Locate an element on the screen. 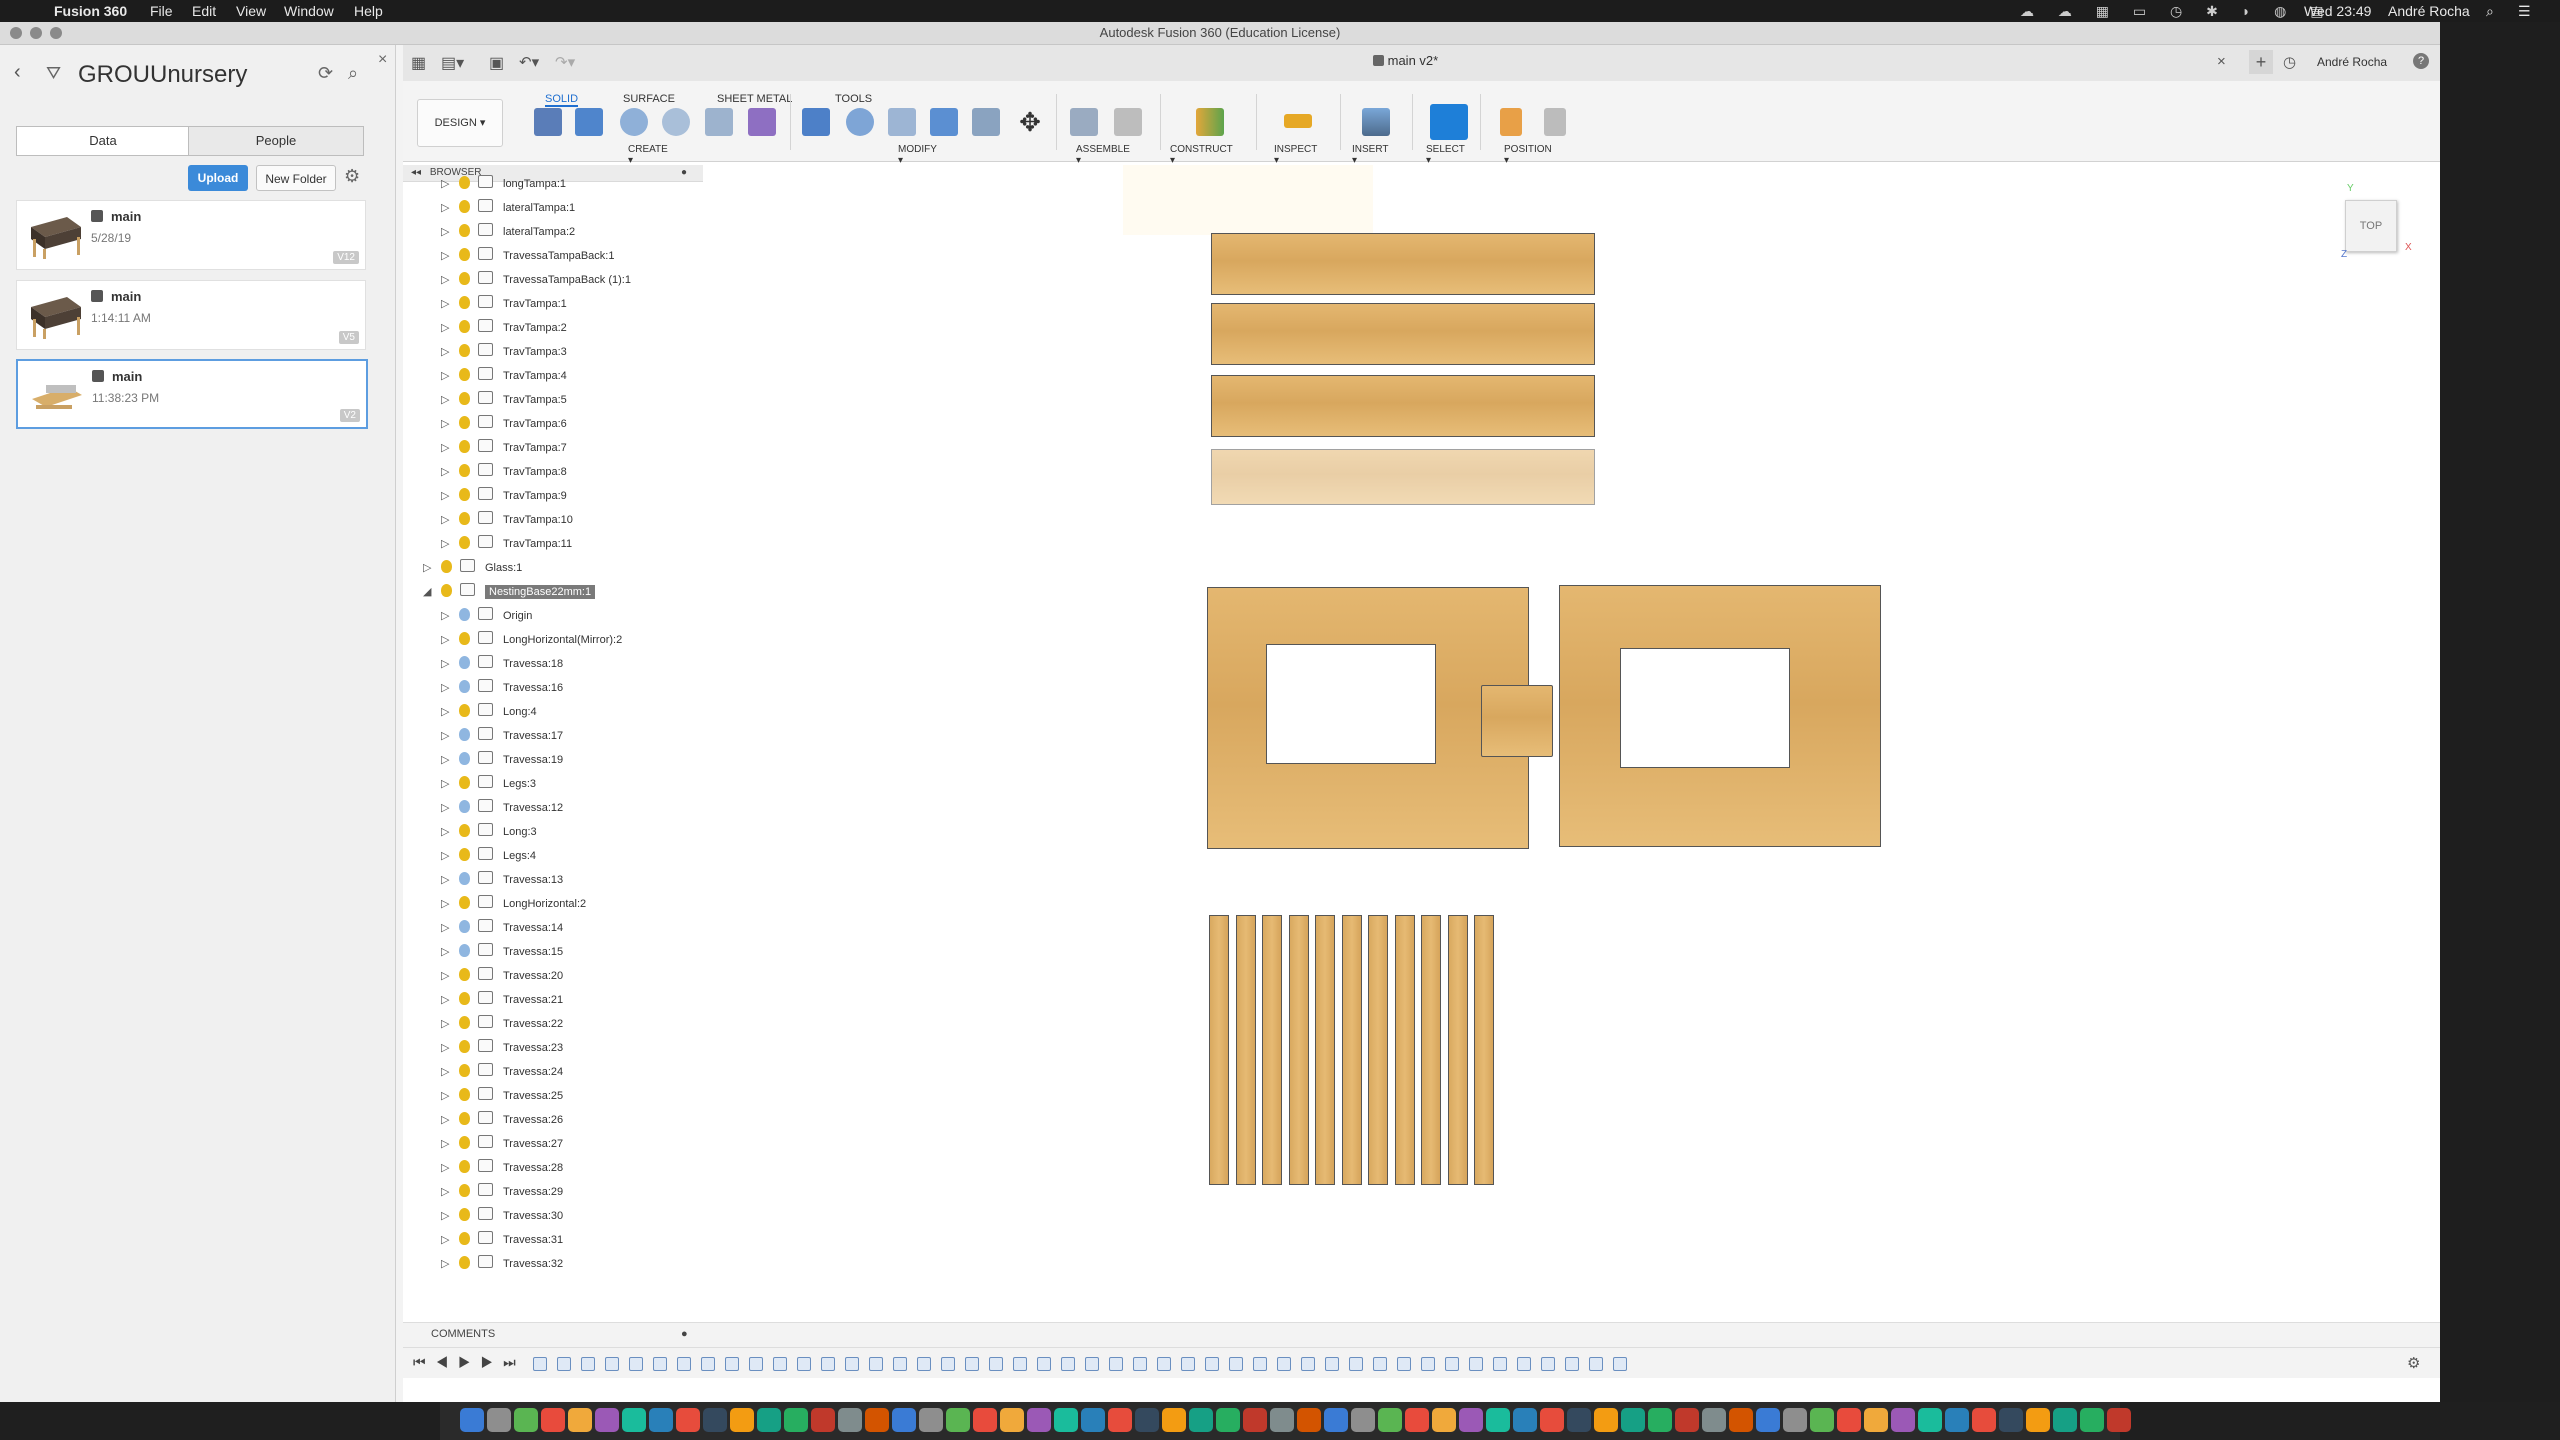 The width and height of the screenshot is (2560, 1440). menu-window: Window is located at coordinates (309, 11).